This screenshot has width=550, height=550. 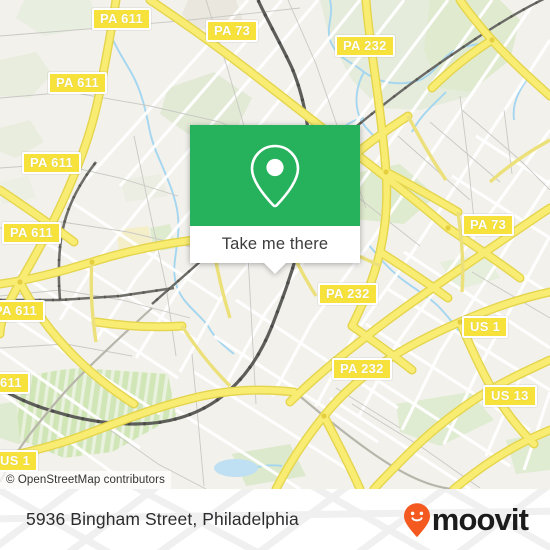 I want to click on callout-pin-panel, so click(x=275, y=175).